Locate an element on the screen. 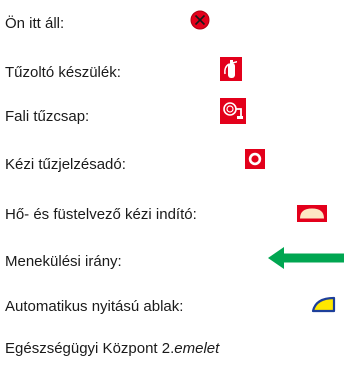 The height and width of the screenshot is (367, 344). legend-row-smoke-vent-trigger: Hő- és füstelvező kézi indító: is located at coordinates (172, 217).